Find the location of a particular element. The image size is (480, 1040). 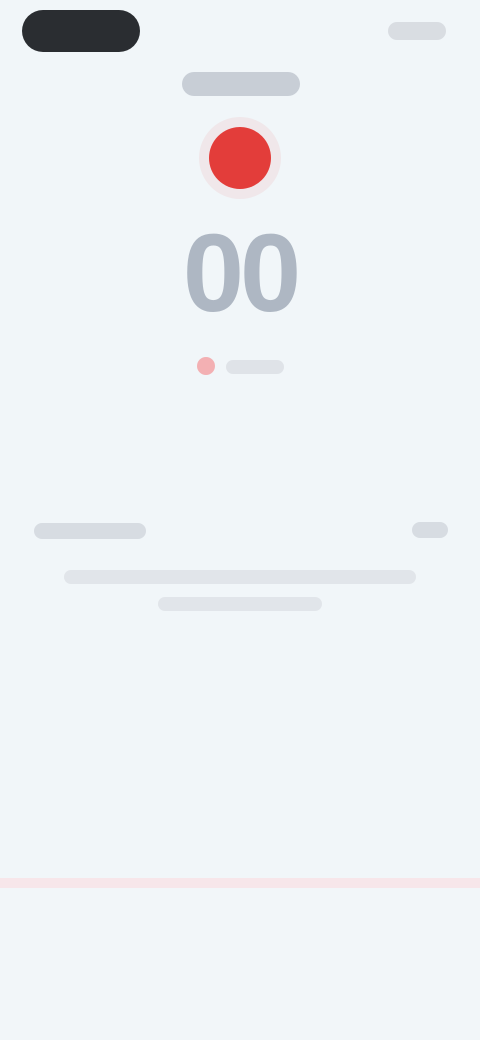

recording-status-placeholder is located at coordinates (255, 367).